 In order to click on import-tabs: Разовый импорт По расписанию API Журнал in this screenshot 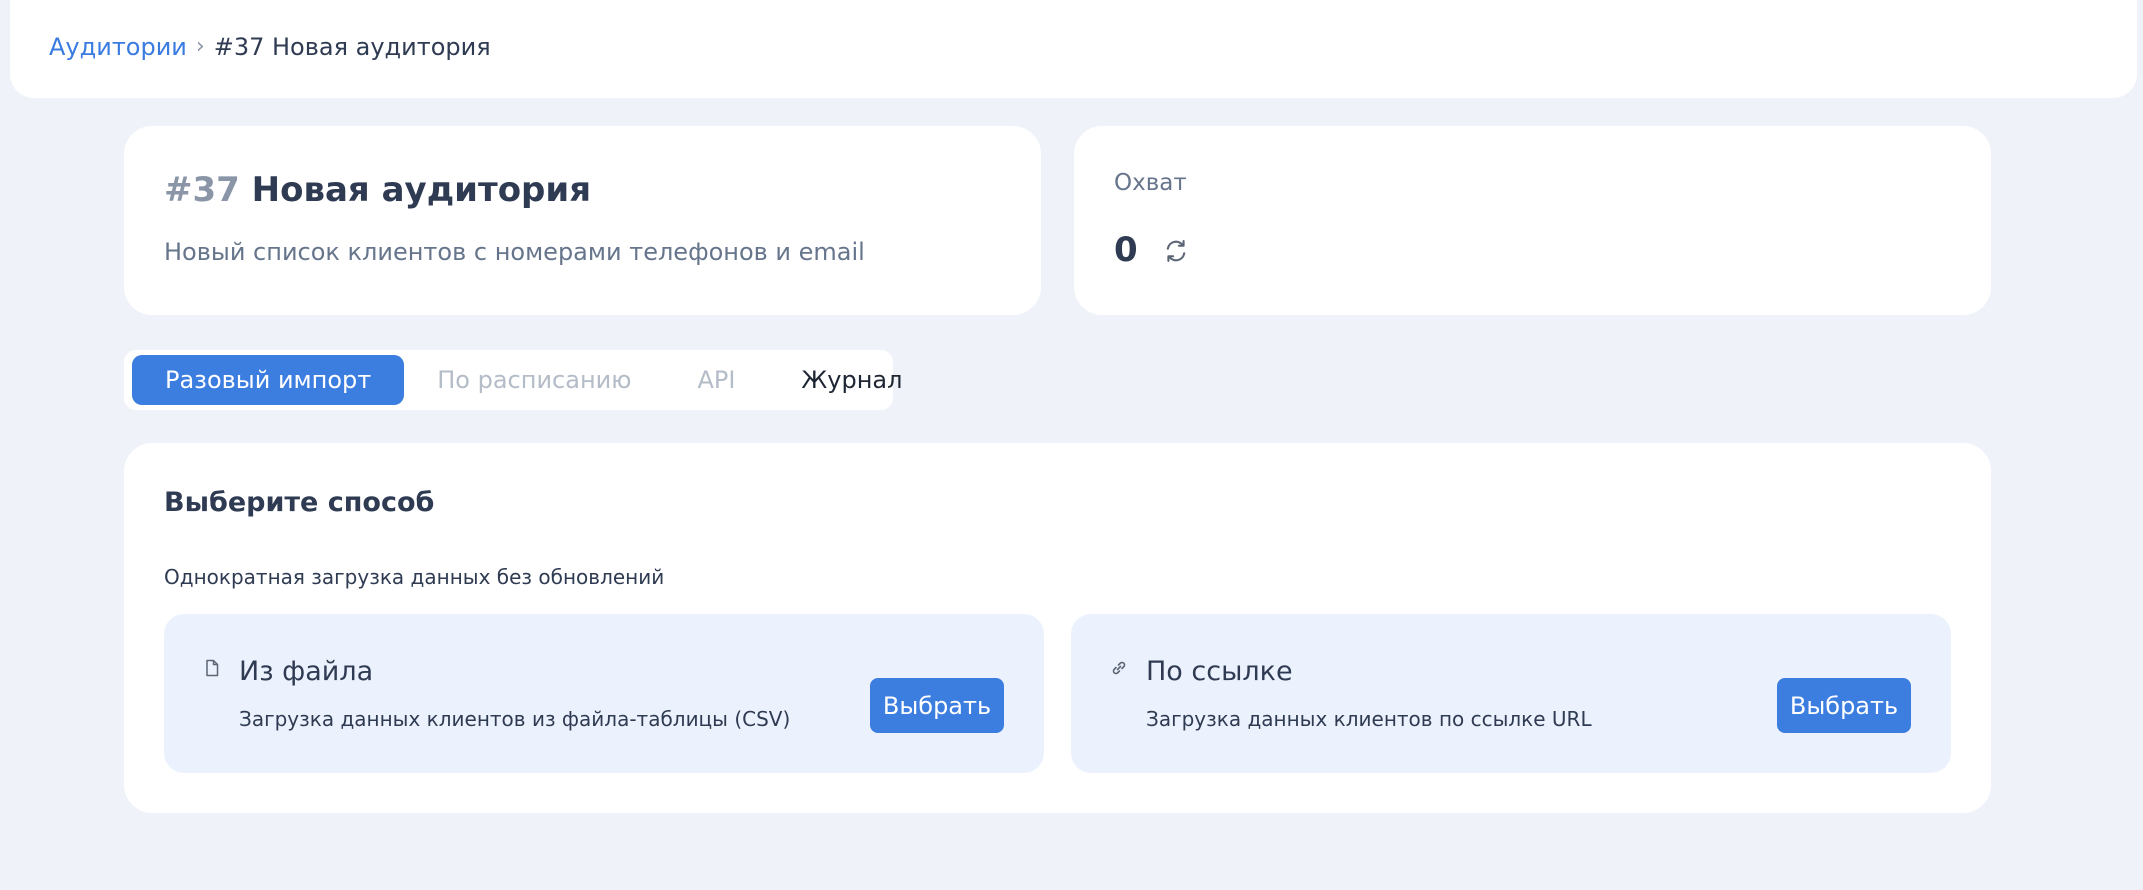, I will do `click(513, 380)`.